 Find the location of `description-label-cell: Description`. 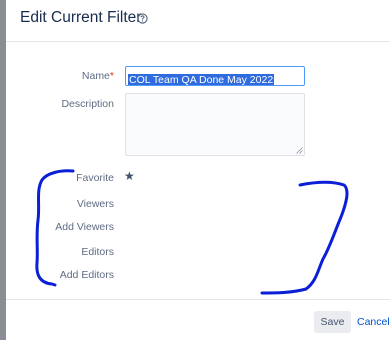

description-label-cell: Description is located at coordinates (60, 105).